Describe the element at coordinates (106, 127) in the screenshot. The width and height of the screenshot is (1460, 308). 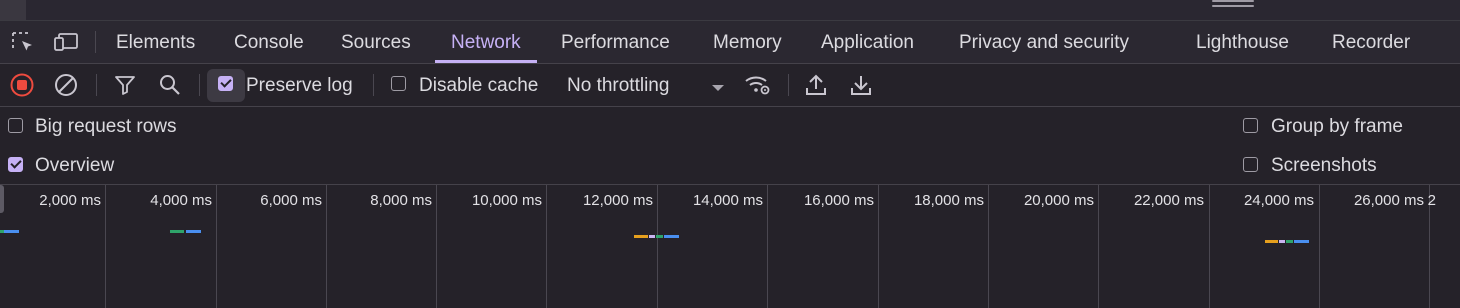
I see `big-request-rows-label: Big request rows` at that location.